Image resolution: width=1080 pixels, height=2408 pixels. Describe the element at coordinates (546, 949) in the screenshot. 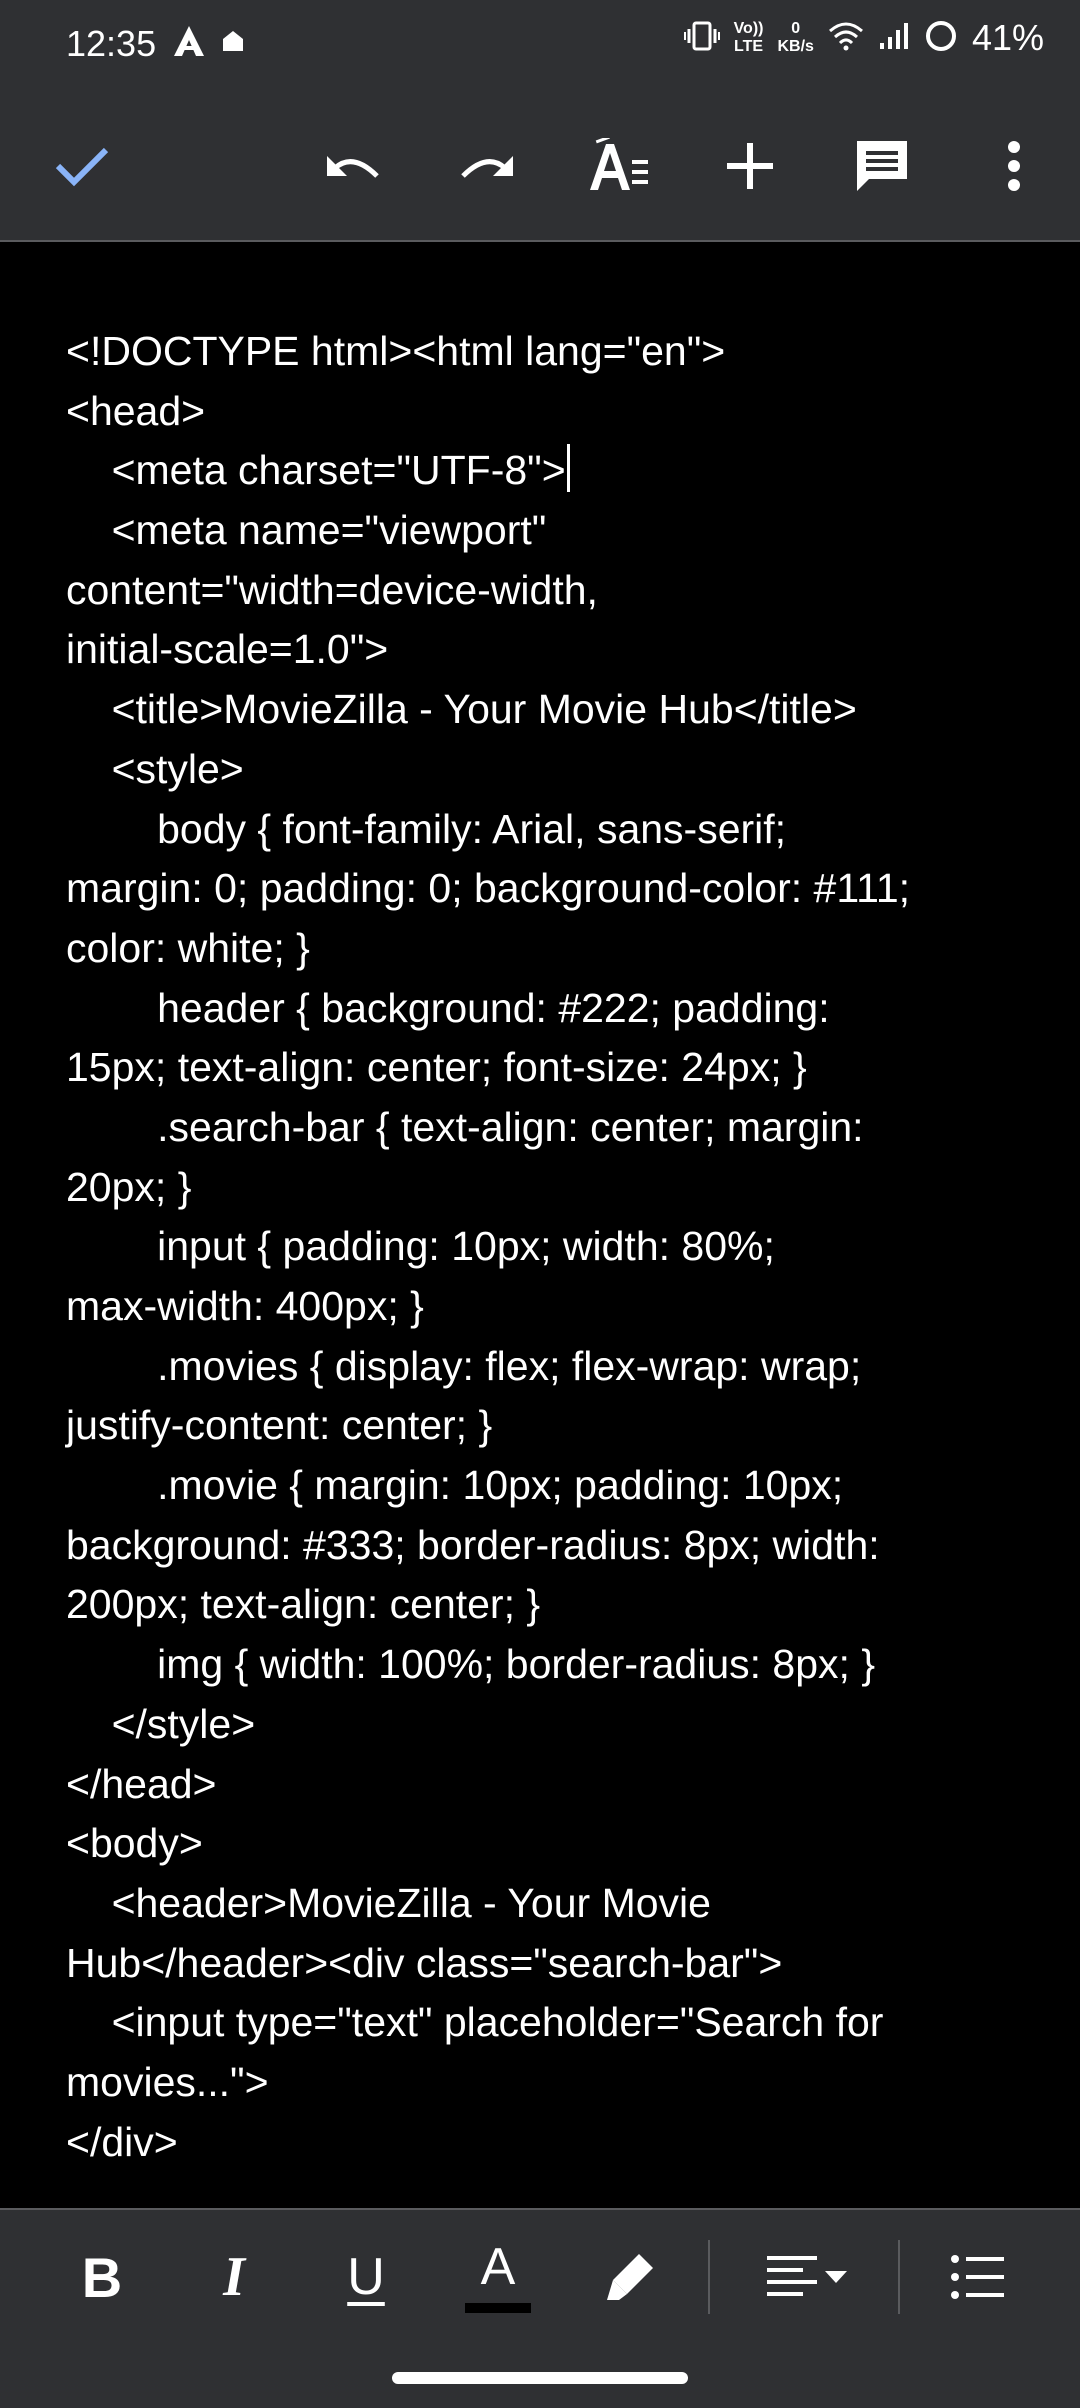

I see `document-line: color: white; }` at that location.